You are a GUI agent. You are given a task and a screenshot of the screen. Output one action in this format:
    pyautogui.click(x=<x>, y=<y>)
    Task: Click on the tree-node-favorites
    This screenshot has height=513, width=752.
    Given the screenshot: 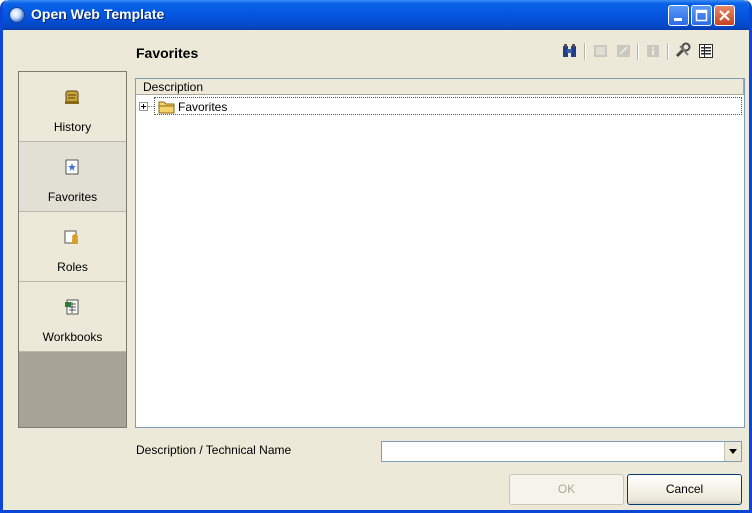 What is the action you would take?
    pyautogui.click(x=448, y=106)
    